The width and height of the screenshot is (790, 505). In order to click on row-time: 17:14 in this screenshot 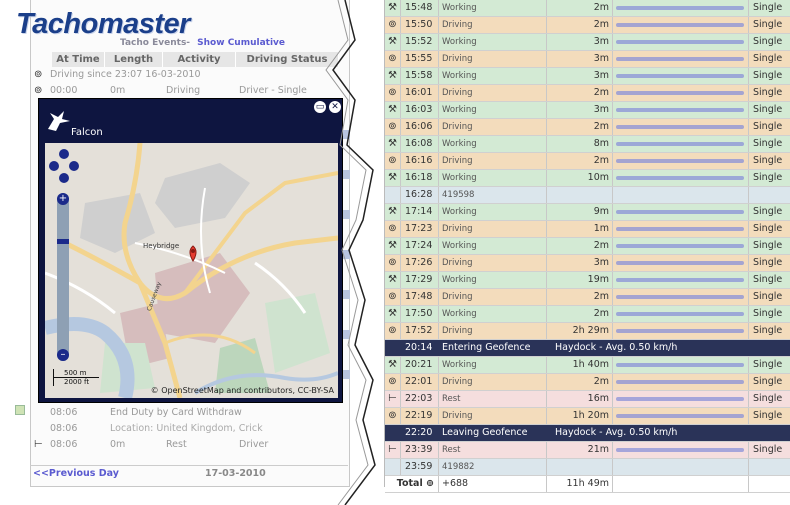, I will do `click(420, 212)`.